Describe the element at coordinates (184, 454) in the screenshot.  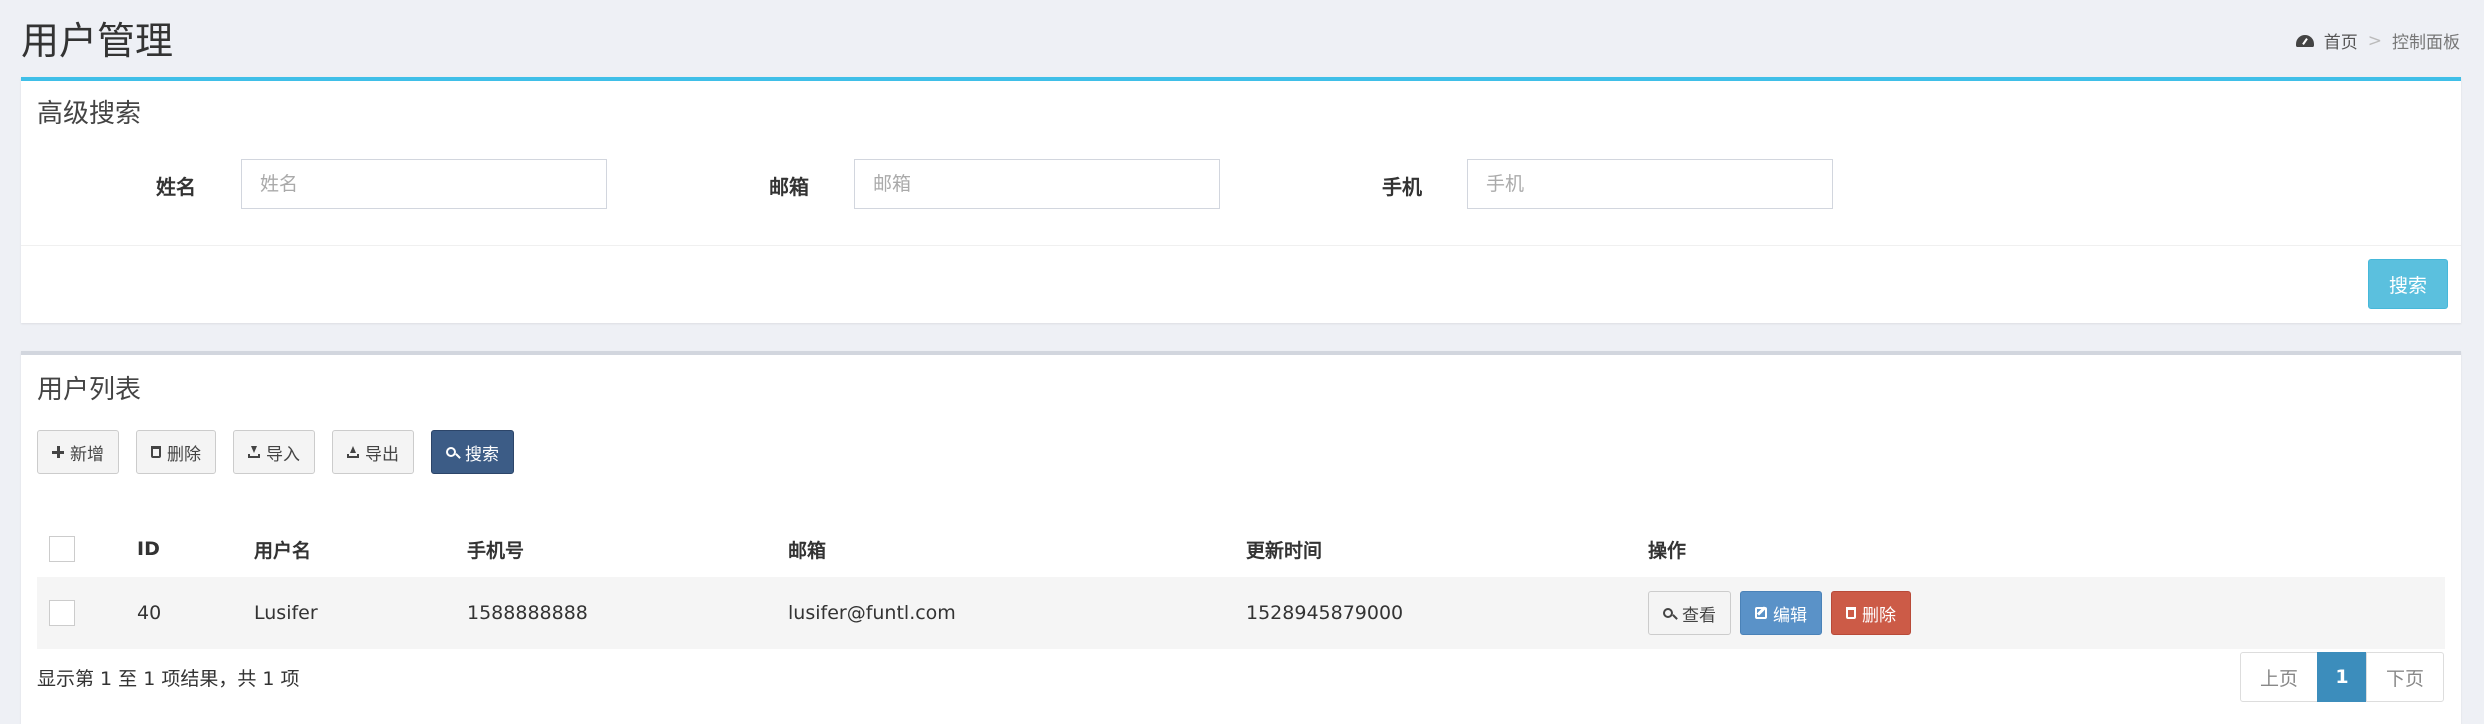
I see `batch-delete-label: 删除` at that location.